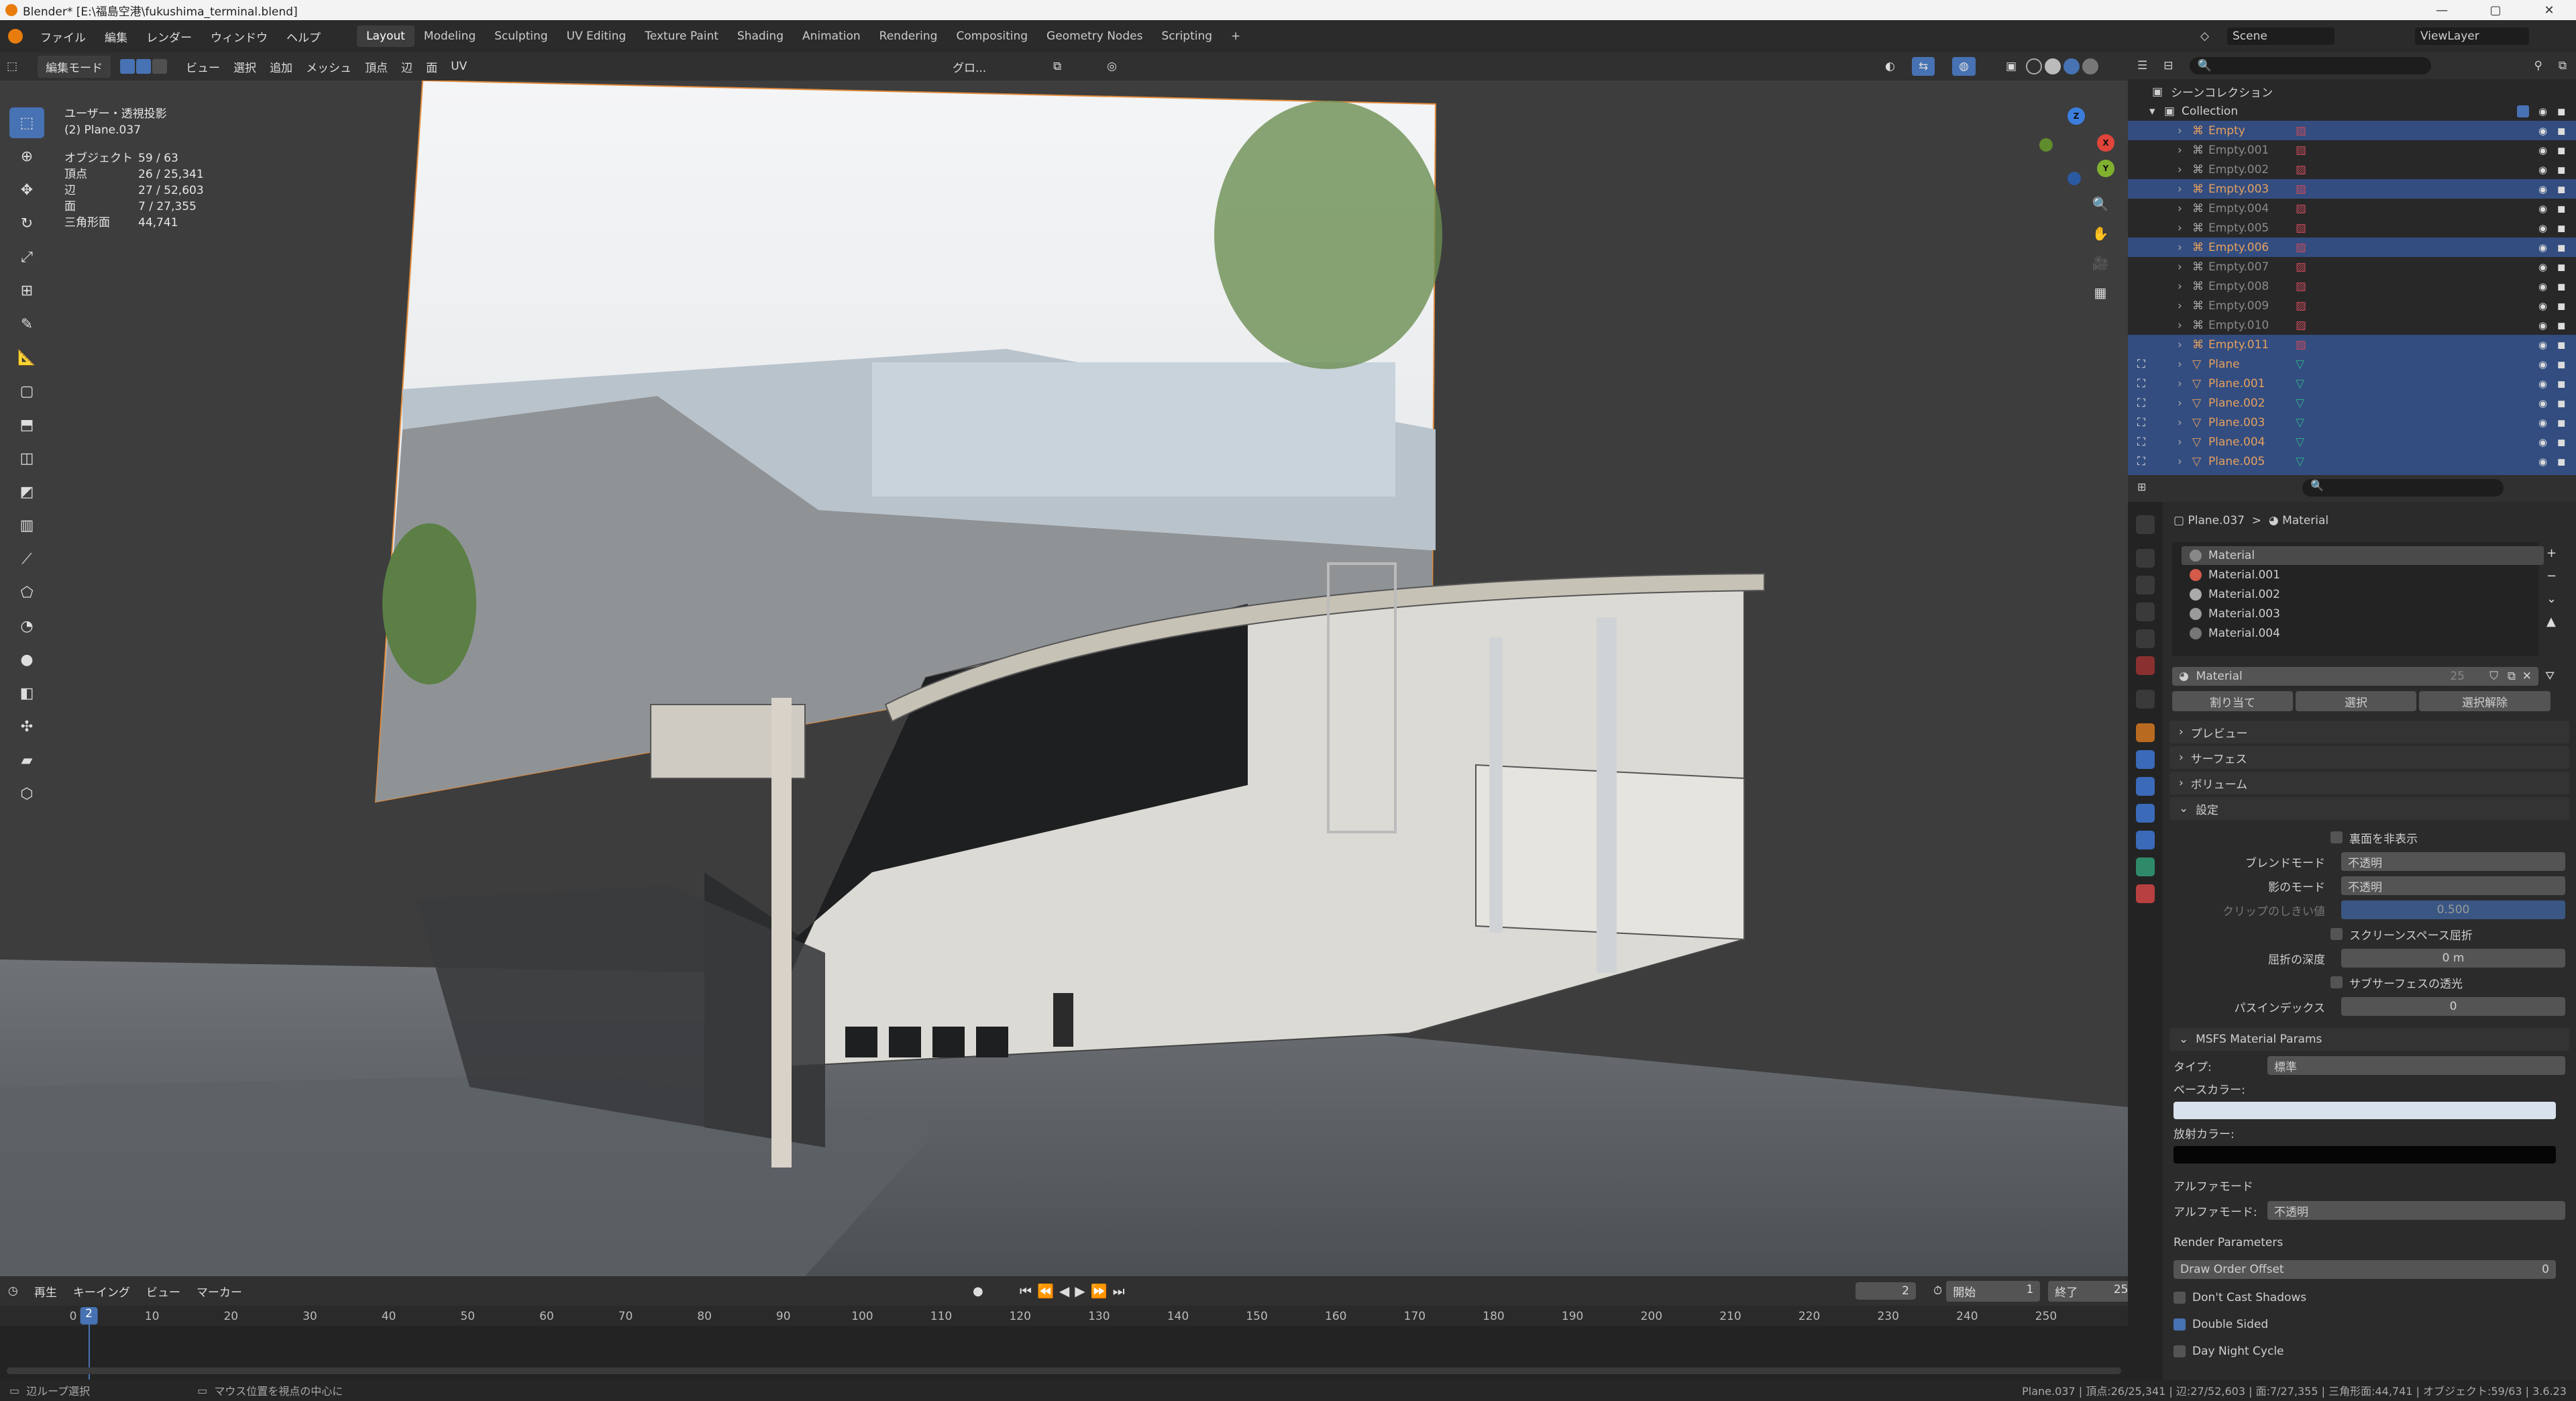  I want to click on material-tab-icon, so click(2145, 893).